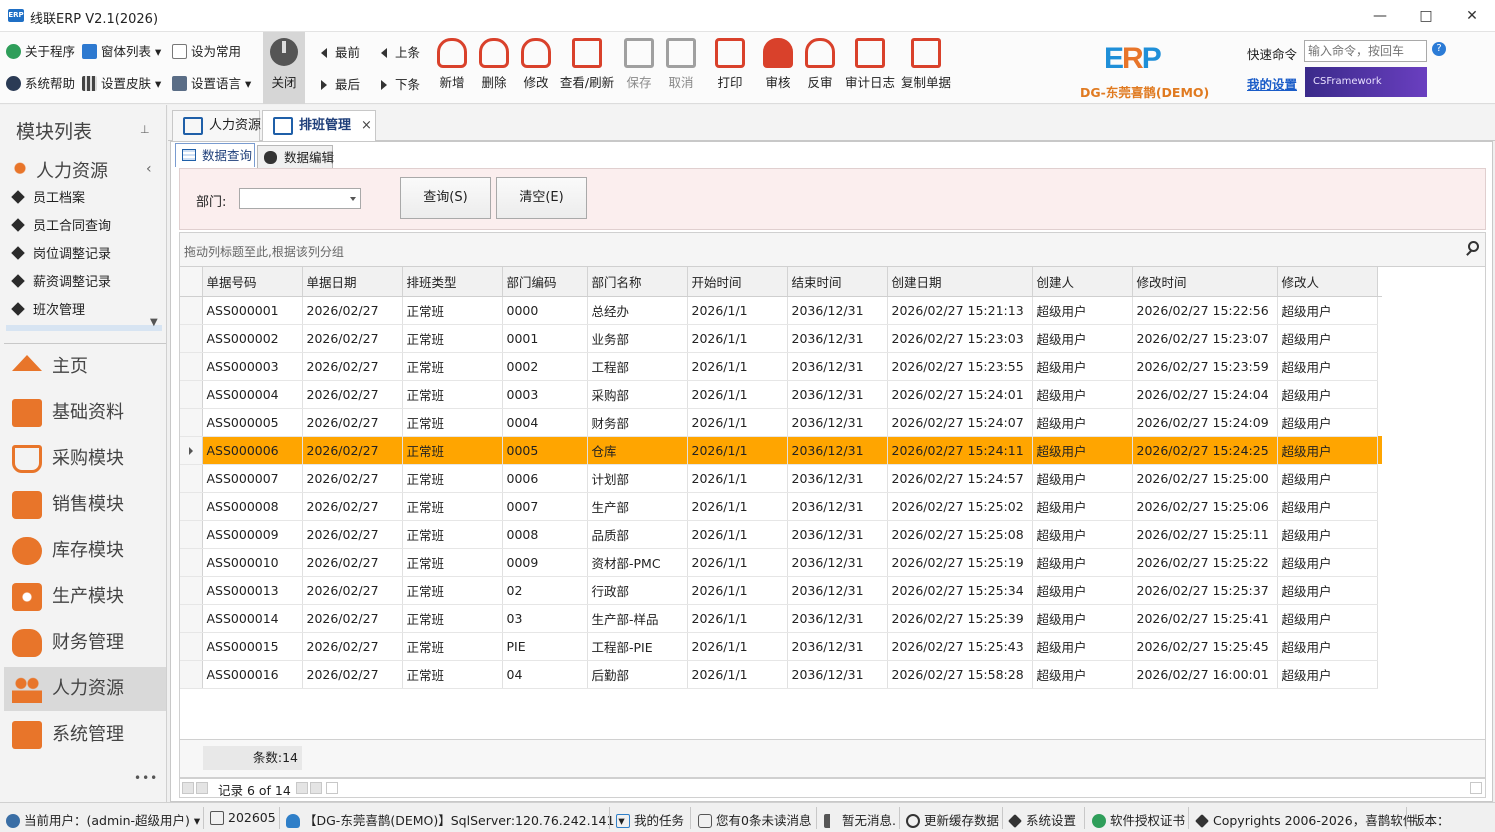 The image size is (1495, 832). What do you see at coordinates (1205, 394) in the screenshot?
I see `table-cell: 2026/02/27 15:24:04` at bounding box center [1205, 394].